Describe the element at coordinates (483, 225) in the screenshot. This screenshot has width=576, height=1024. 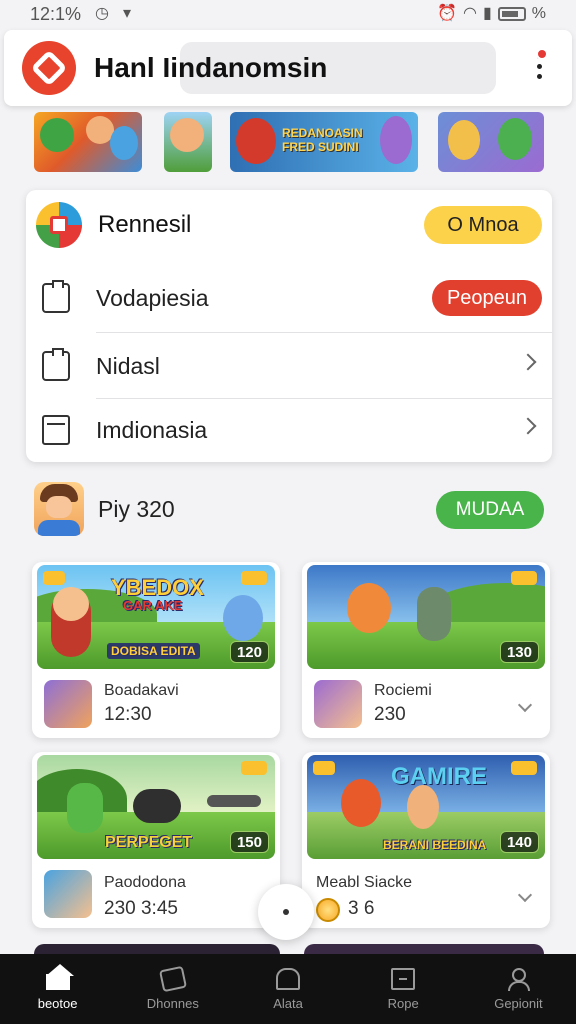
I see `header-action-button: O Mnoa` at that location.